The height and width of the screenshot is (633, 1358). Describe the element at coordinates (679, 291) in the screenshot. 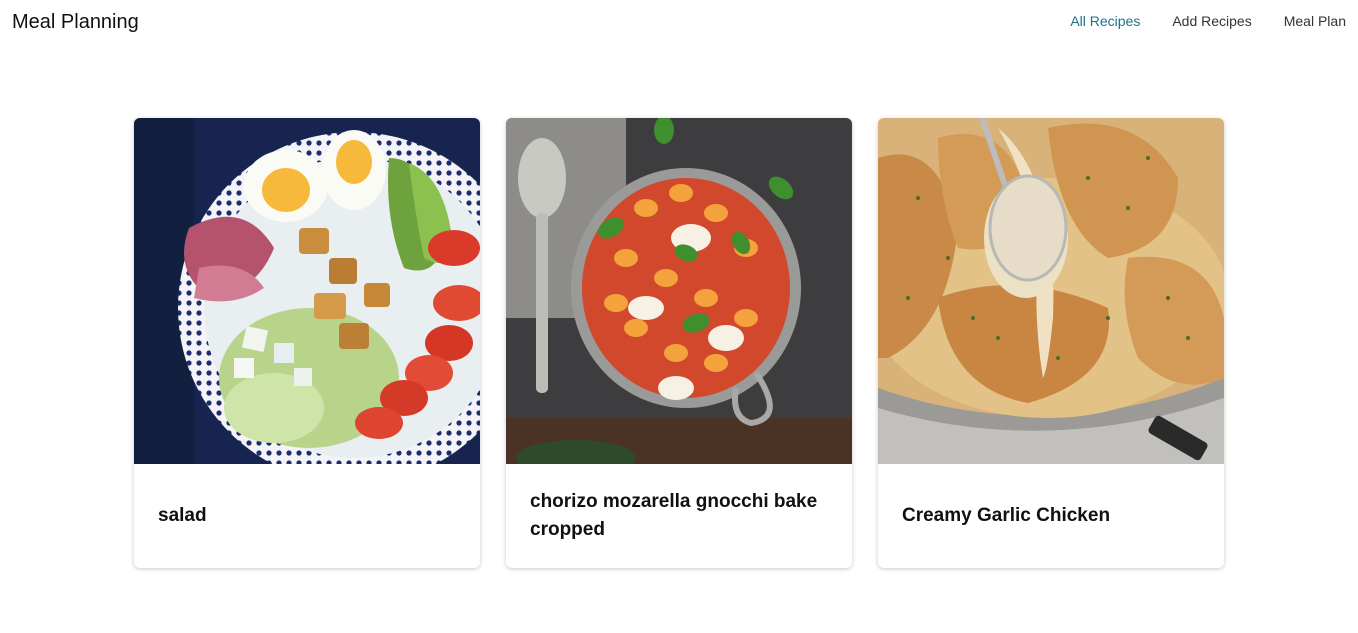

I see `gnocchi-image` at that location.